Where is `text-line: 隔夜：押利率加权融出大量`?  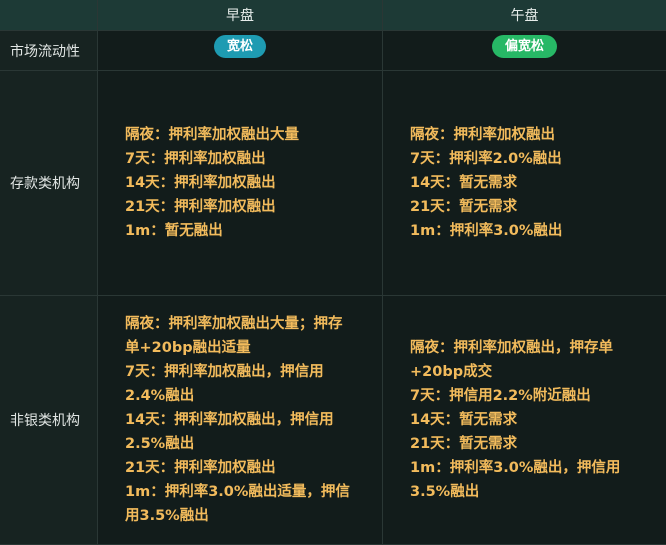
text-line: 隔夜：押利率加权融出大量 is located at coordinates (212, 135).